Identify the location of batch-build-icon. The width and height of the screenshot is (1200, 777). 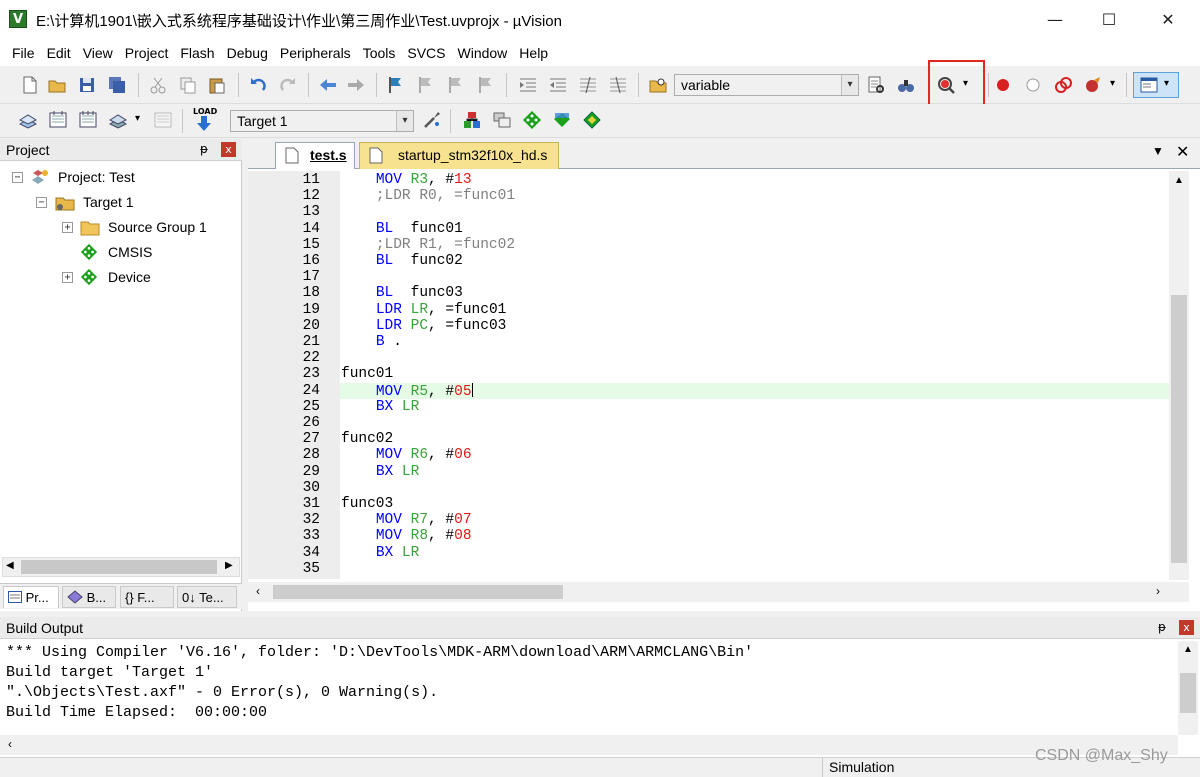
(118, 120).